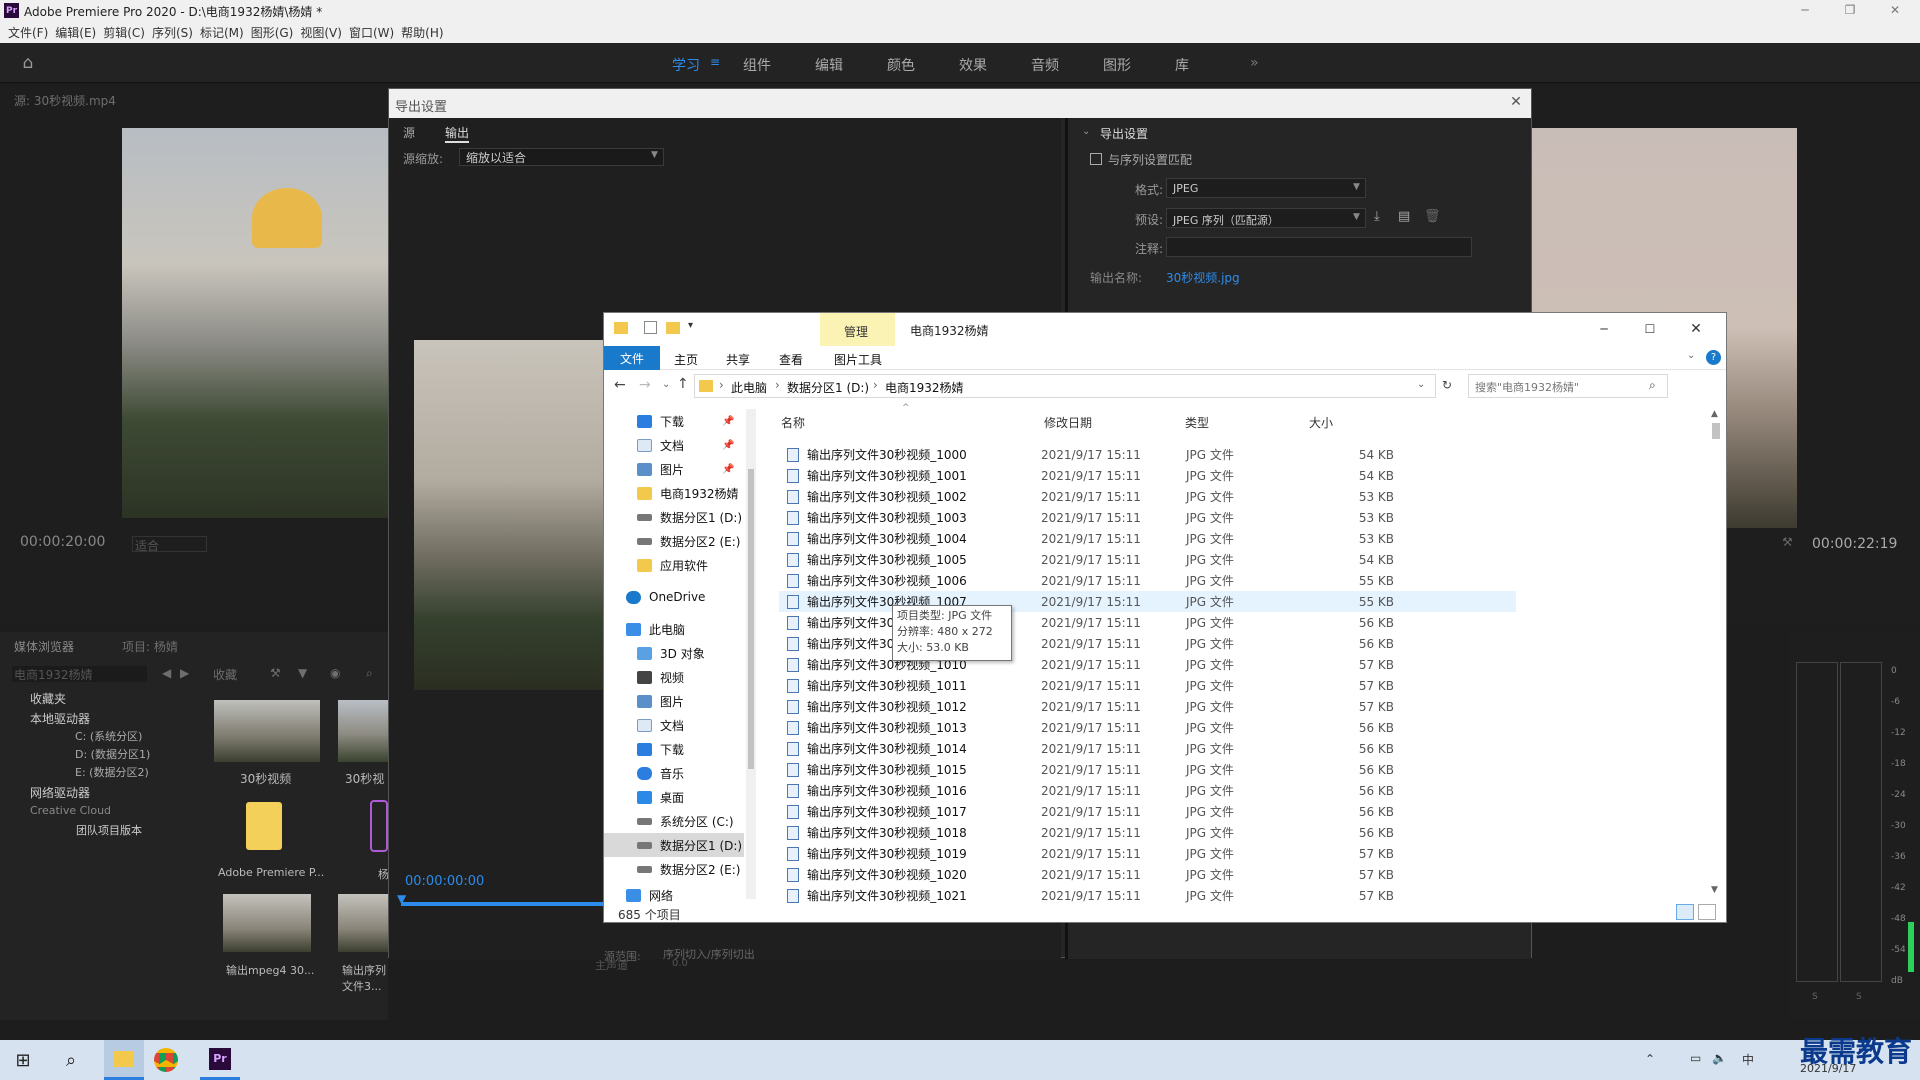  Describe the element at coordinates (1432, 216) in the screenshot. I see `delete-preset-icon: 🗑` at that location.